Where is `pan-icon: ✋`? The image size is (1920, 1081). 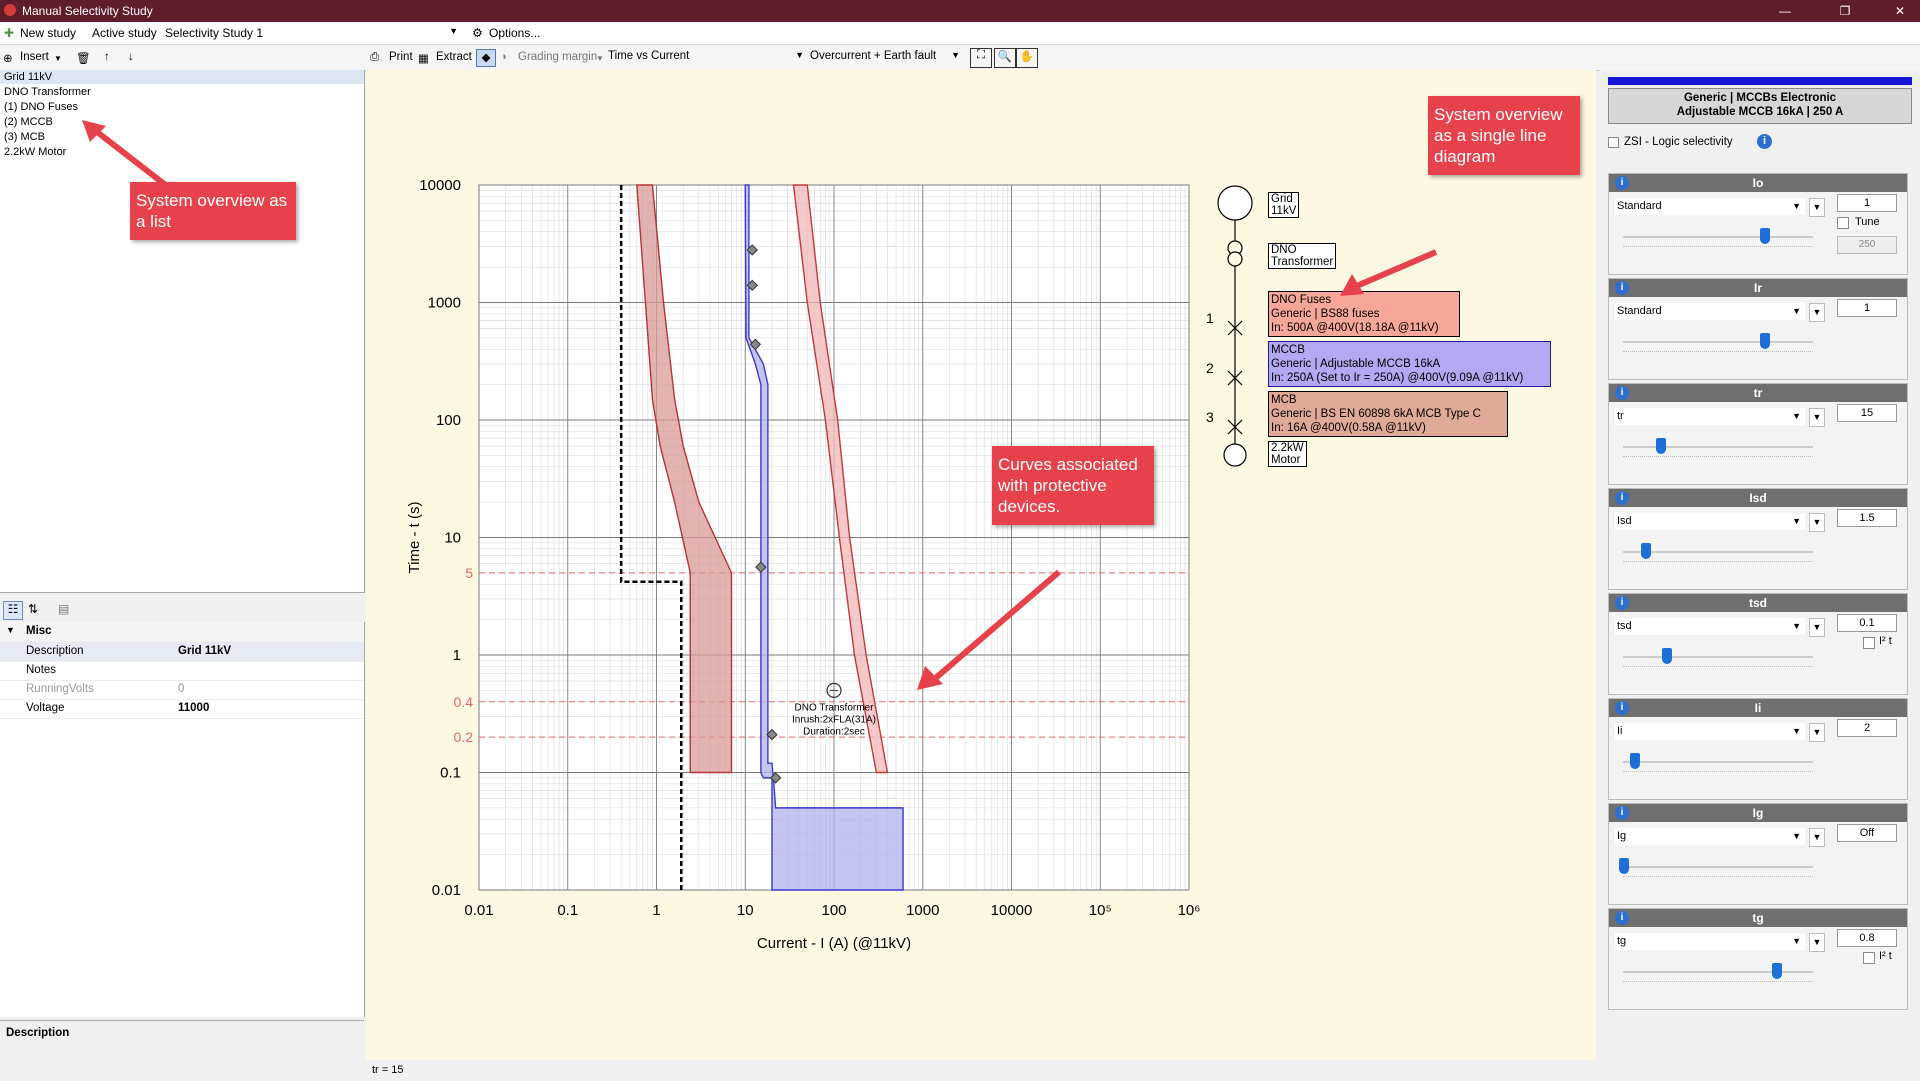 pan-icon: ✋ is located at coordinates (1027, 58).